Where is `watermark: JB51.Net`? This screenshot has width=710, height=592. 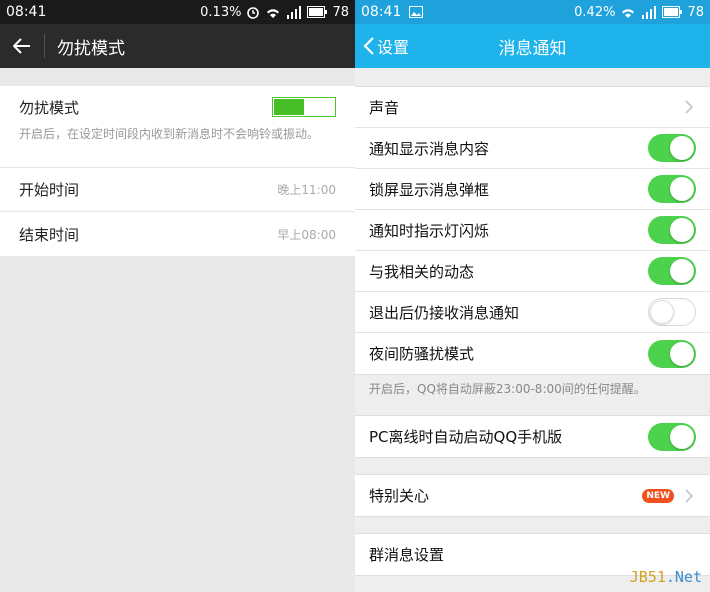
watermark: JB51.Net is located at coordinates (666, 577).